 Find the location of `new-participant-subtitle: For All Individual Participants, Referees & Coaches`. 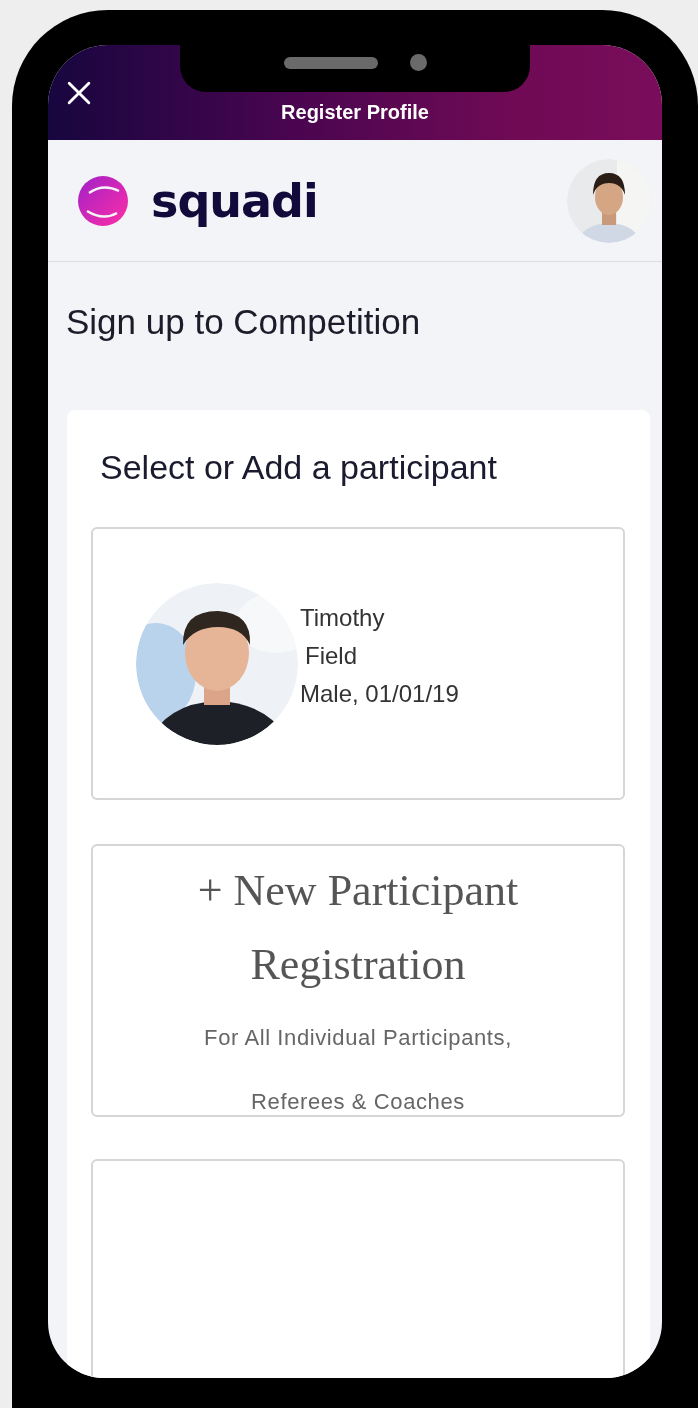

new-participant-subtitle: For All Individual Participants, Referees & Coaches is located at coordinates (358, 1070).